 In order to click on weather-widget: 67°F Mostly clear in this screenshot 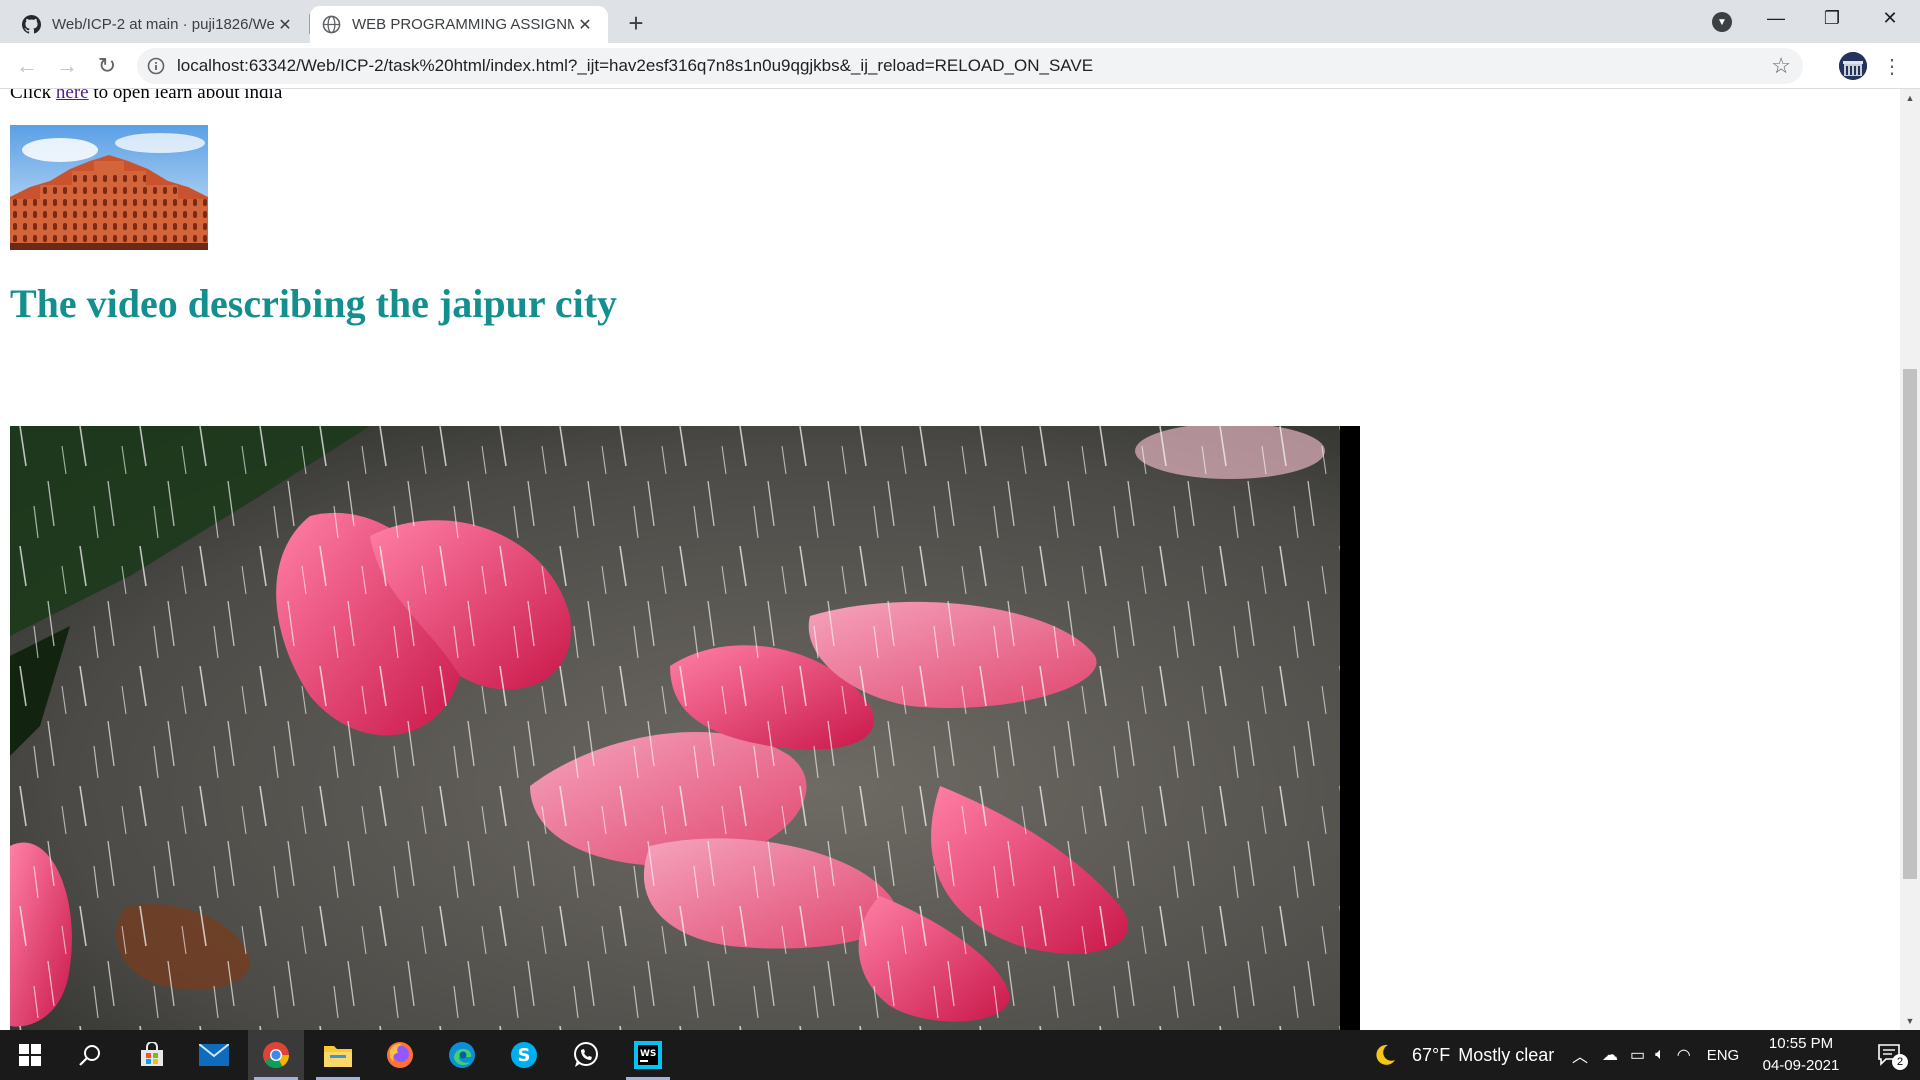, I will do `click(1463, 1055)`.